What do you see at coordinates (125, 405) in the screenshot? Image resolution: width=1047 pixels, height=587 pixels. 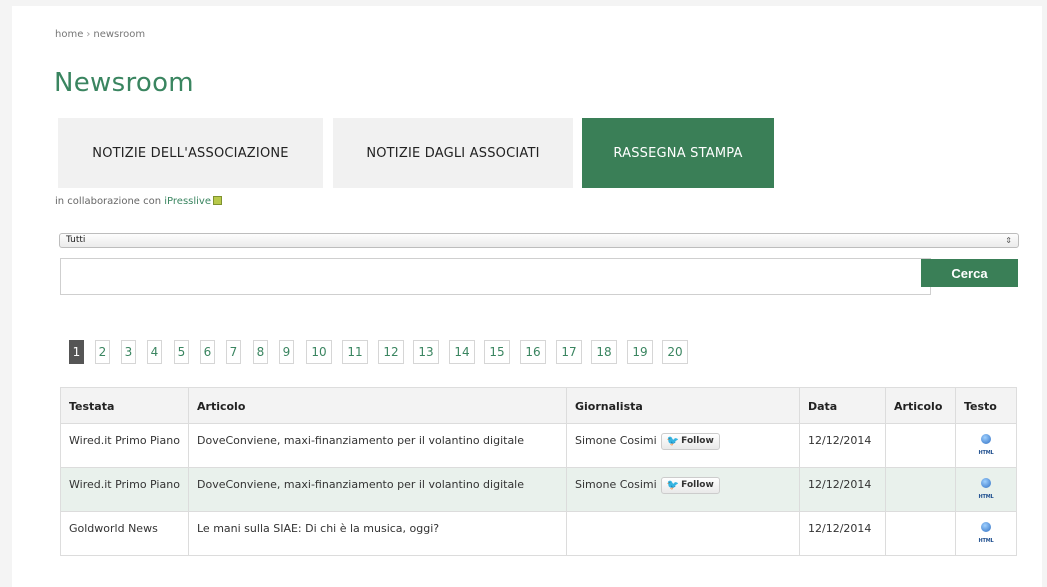 I see `column-header-testata: Testata` at bounding box center [125, 405].